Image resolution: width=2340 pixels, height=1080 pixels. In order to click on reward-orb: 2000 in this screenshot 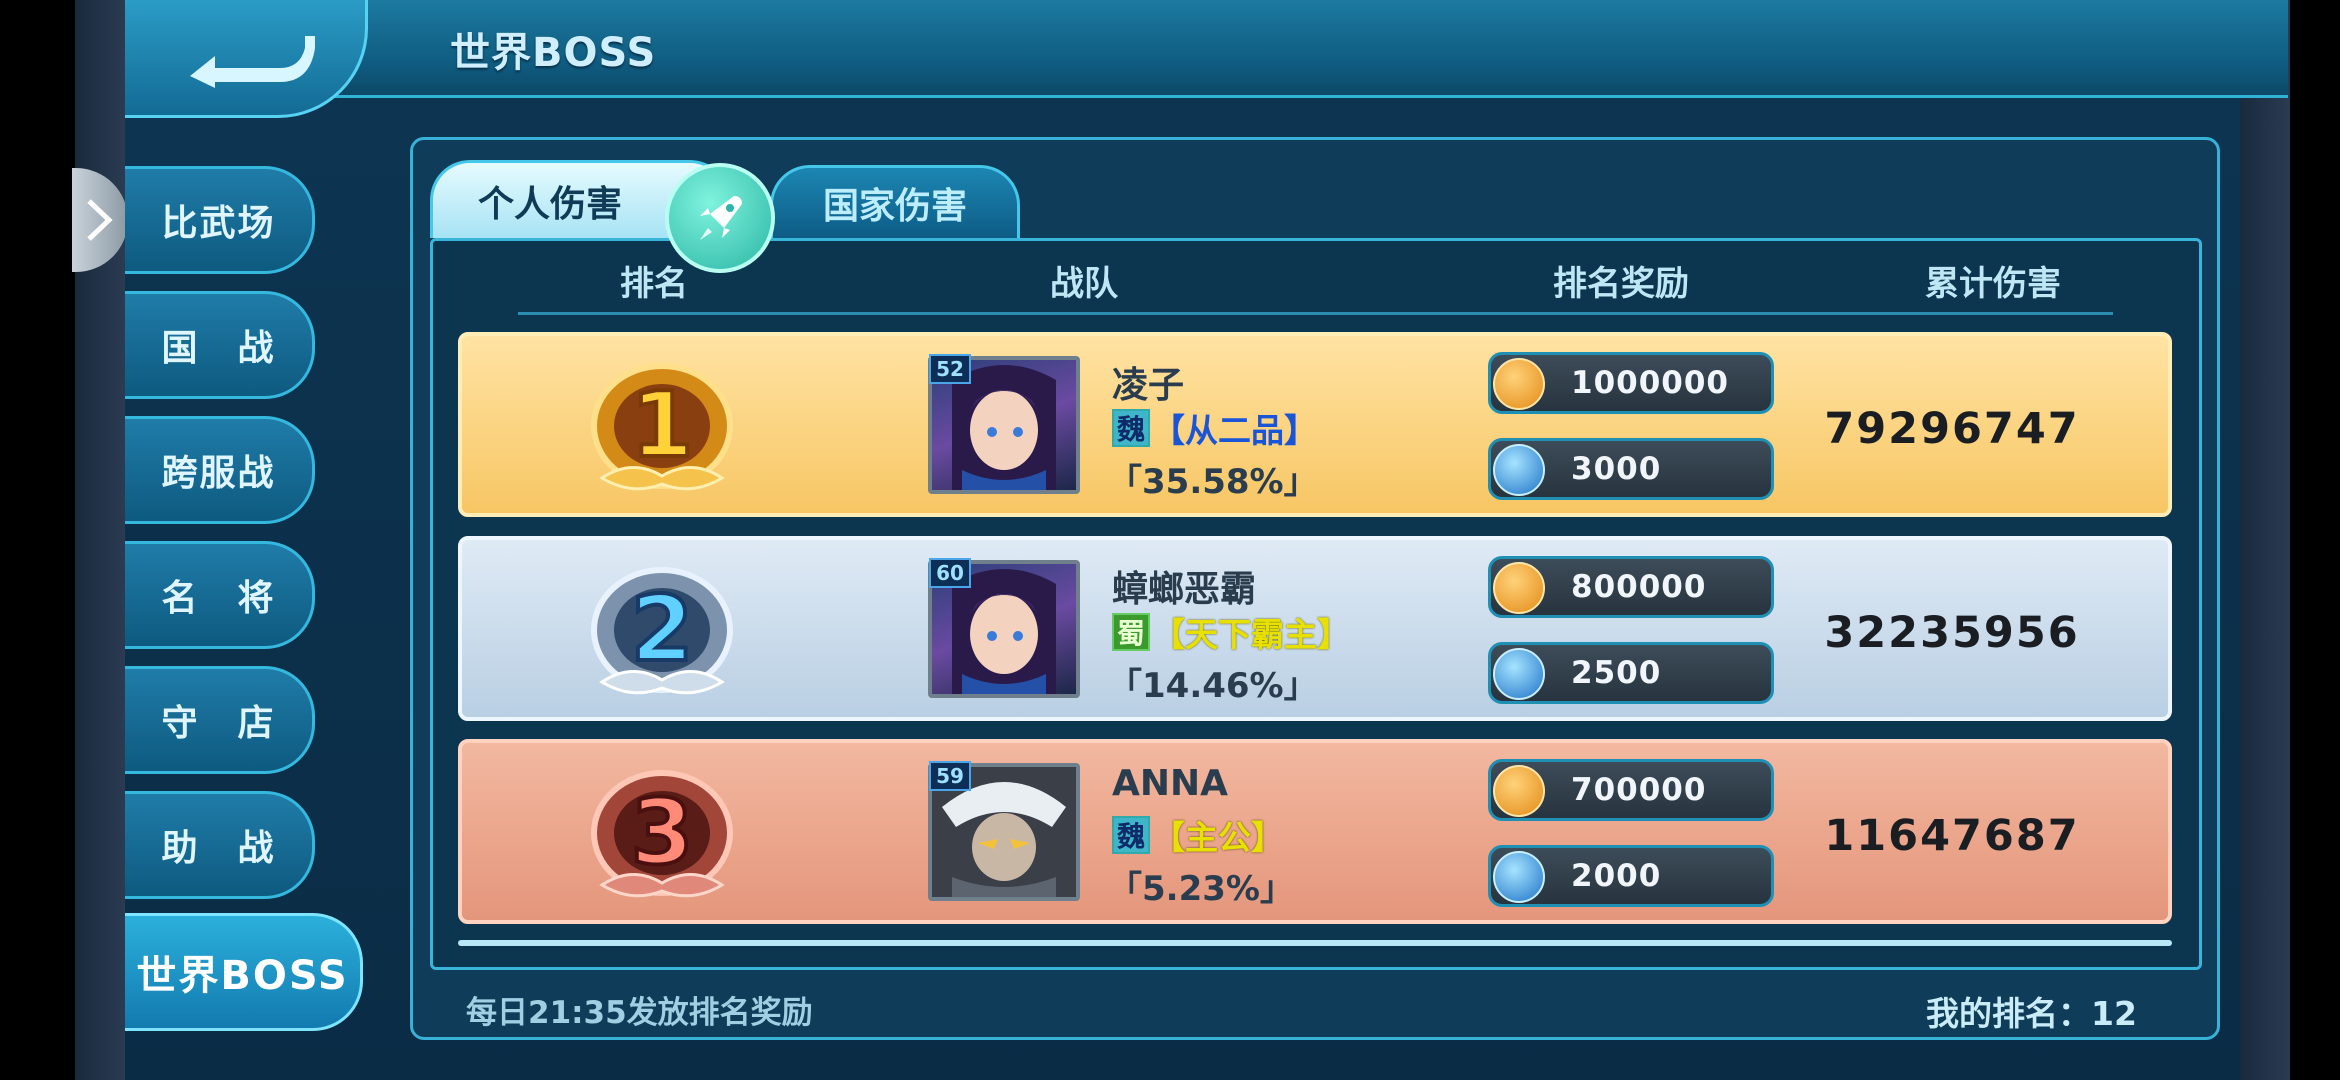, I will do `click(1631, 876)`.